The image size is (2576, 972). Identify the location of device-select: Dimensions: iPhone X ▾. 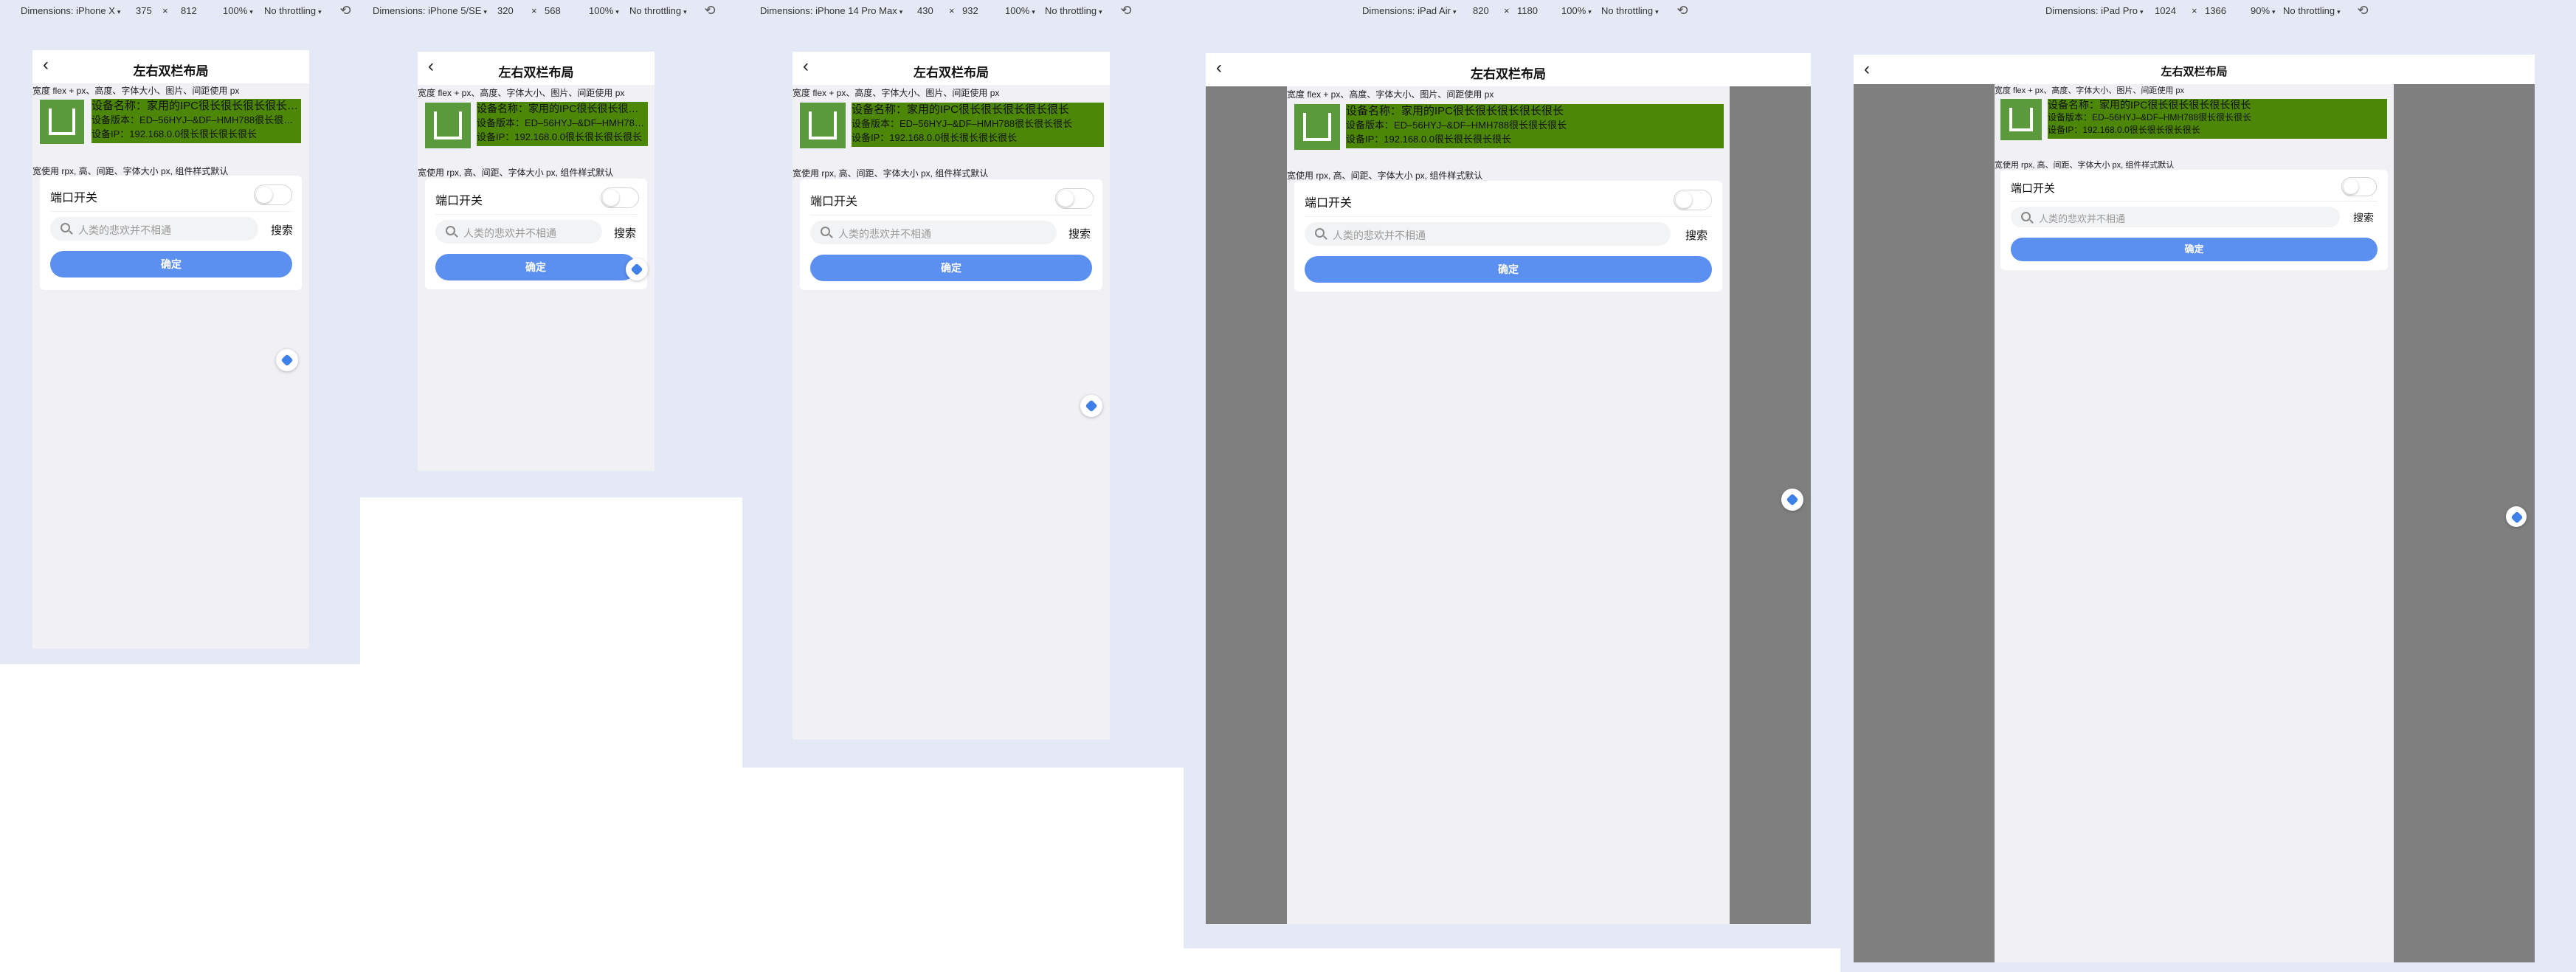
(70, 10).